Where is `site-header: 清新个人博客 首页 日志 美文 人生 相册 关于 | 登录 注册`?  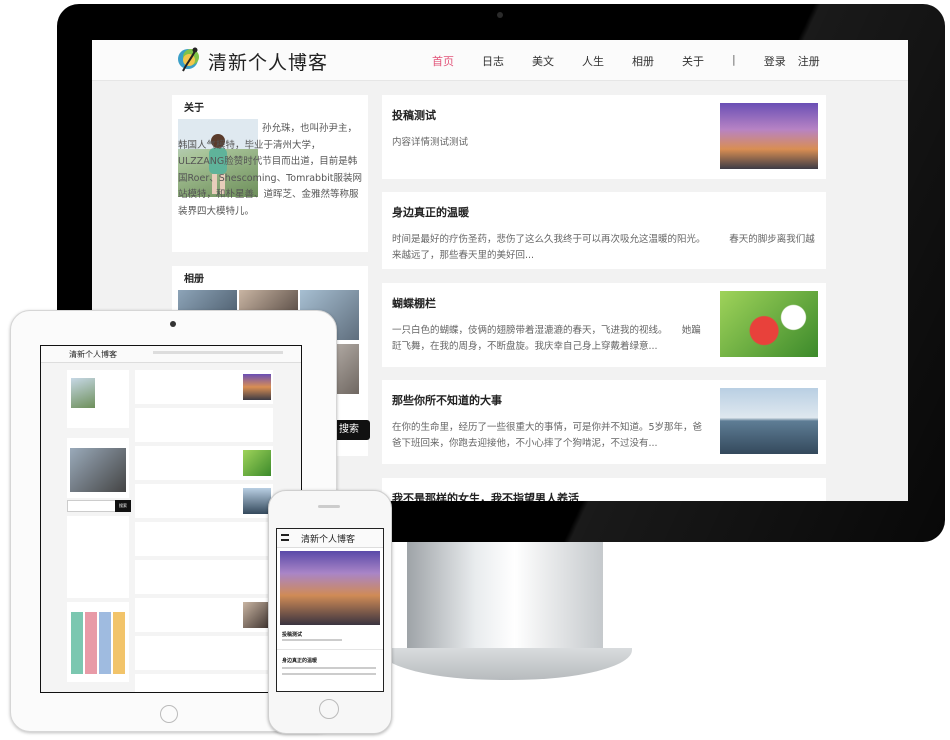
site-header: 清新个人博客 首页 日志 美文 人生 相册 关于 | 登录 注册 is located at coordinates (500, 60).